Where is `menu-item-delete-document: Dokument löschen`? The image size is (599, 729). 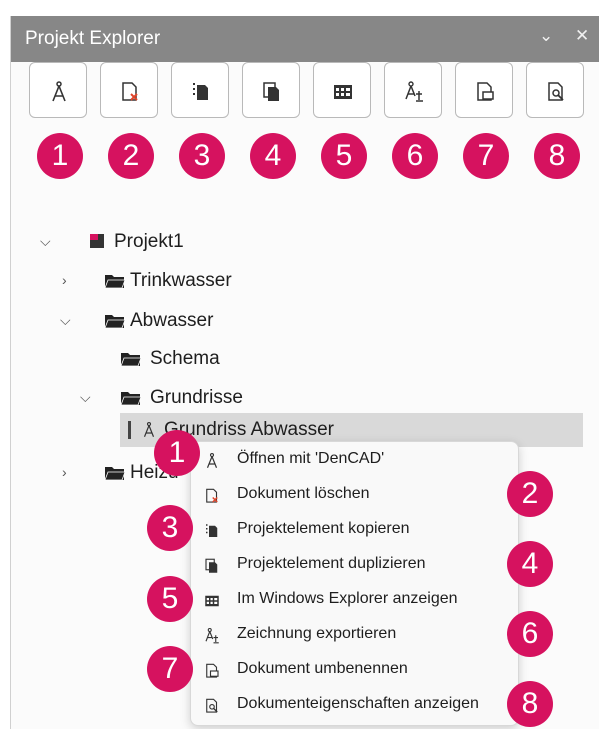
menu-item-delete-document: Dokument löschen is located at coordinates (354, 496).